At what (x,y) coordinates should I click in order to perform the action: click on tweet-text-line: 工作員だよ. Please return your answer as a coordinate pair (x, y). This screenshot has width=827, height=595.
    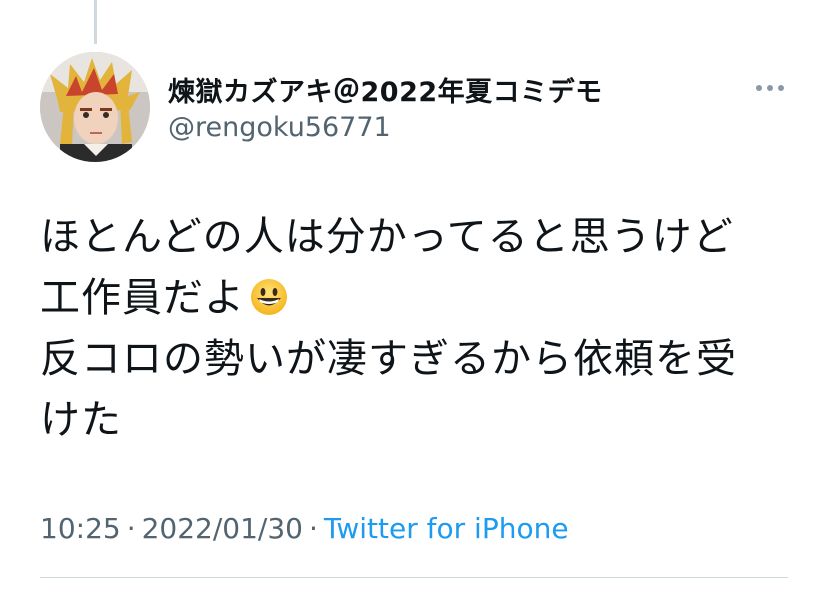
    Looking at the image, I should click on (420, 298).